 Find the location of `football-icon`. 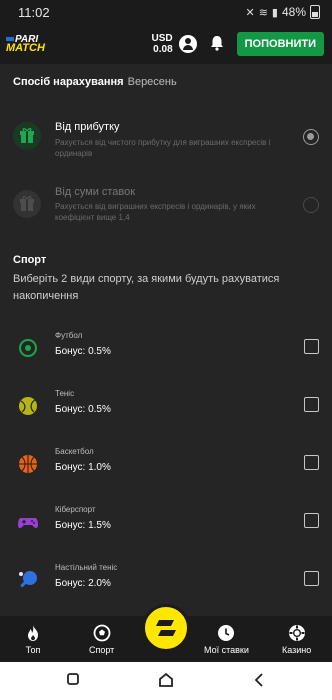

football-icon is located at coordinates (28, 348).